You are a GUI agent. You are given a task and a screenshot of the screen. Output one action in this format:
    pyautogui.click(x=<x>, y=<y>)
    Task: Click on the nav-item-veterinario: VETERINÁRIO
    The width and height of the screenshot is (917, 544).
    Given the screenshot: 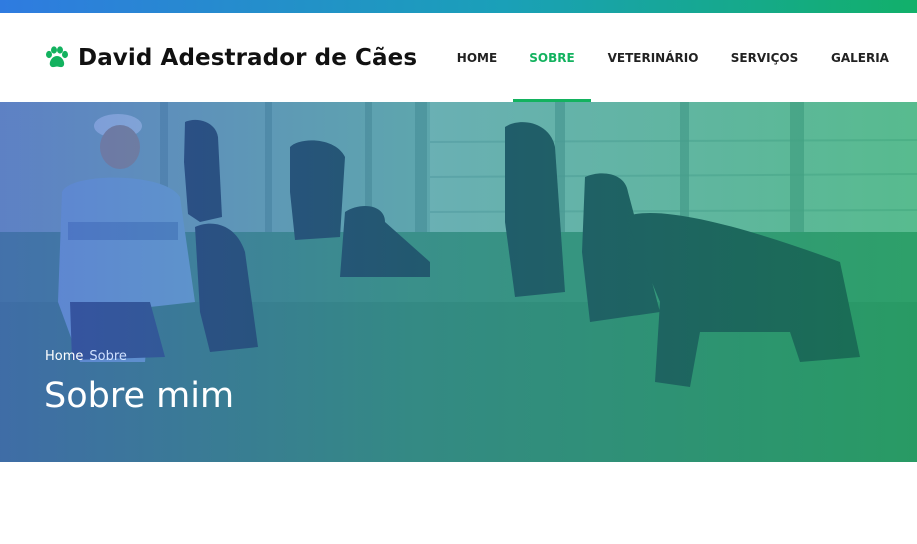 What is the action you would take?
    pyautogui.click(x=653, y=57)
    